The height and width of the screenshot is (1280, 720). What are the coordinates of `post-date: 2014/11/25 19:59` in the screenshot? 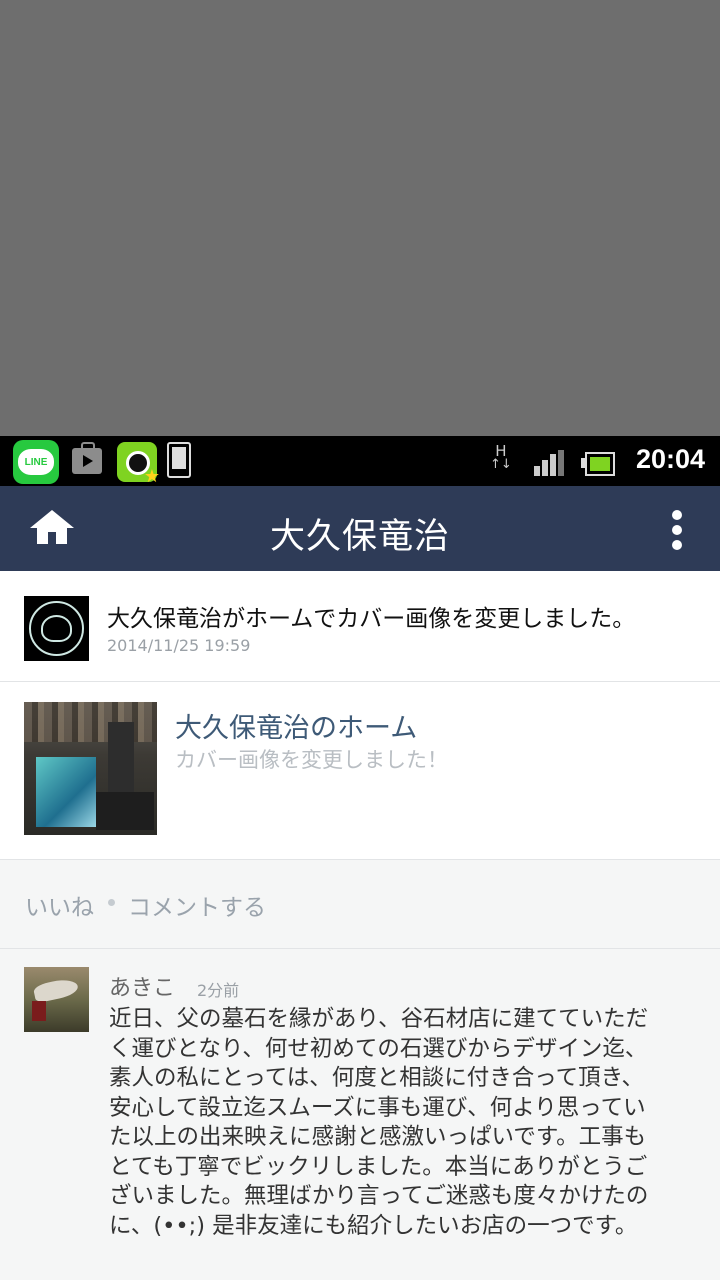 It's located at (179, 645).